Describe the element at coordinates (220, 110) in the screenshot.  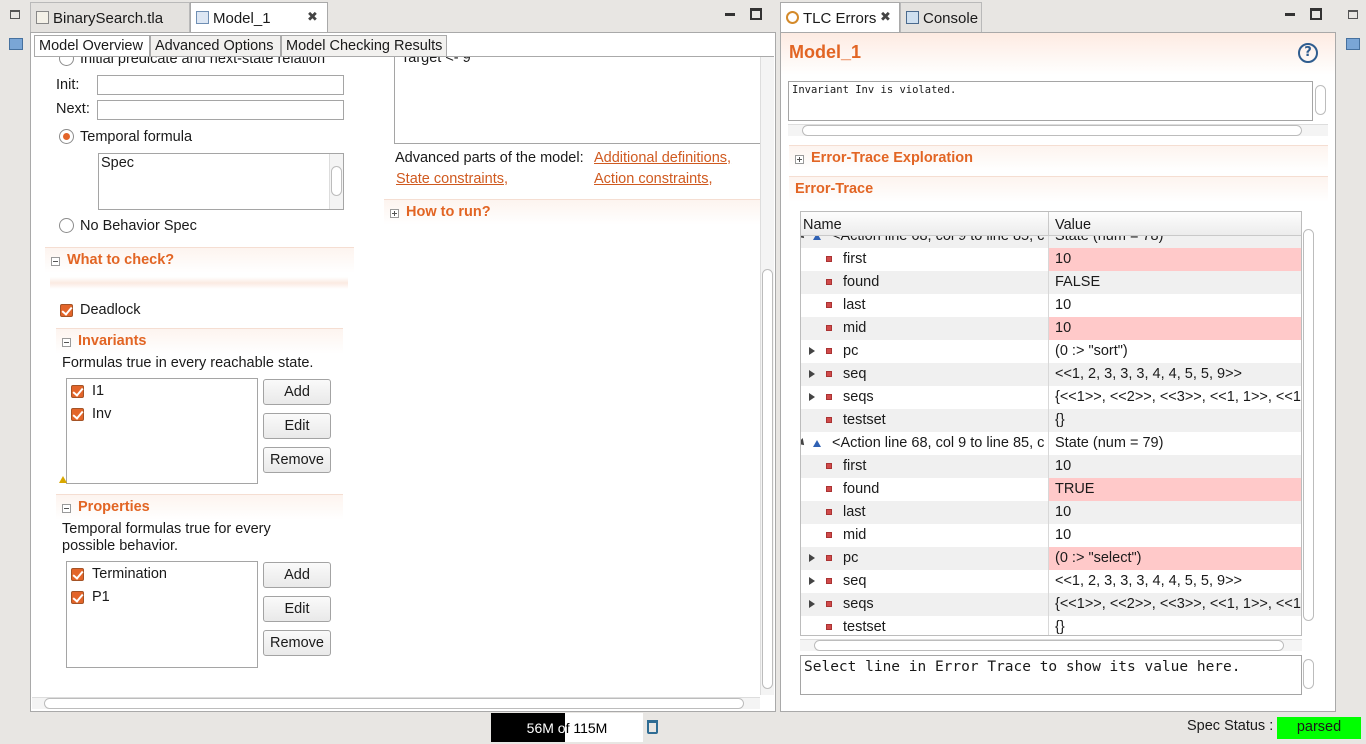
I see `next-input` at that location.